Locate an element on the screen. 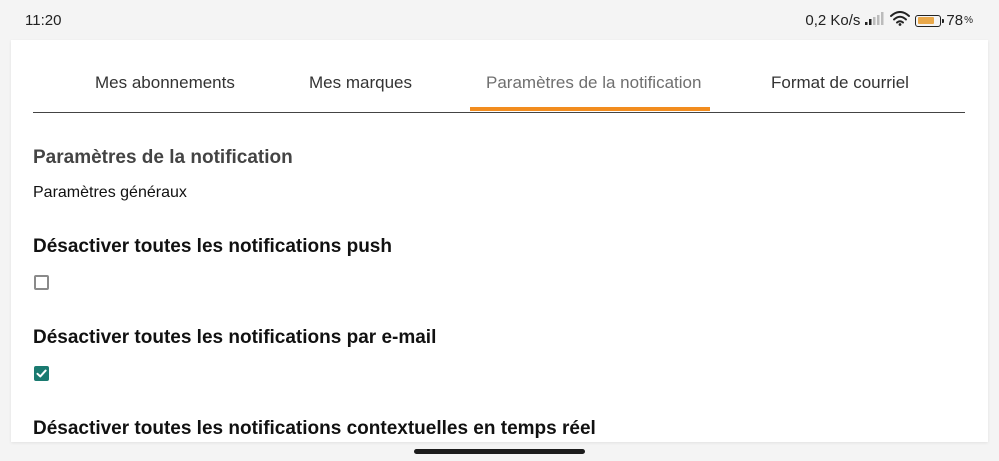 This screenshot has height=461, width=999. status-indicators: 0,2 Ko/s 78% is located at coordinates (889, 20).